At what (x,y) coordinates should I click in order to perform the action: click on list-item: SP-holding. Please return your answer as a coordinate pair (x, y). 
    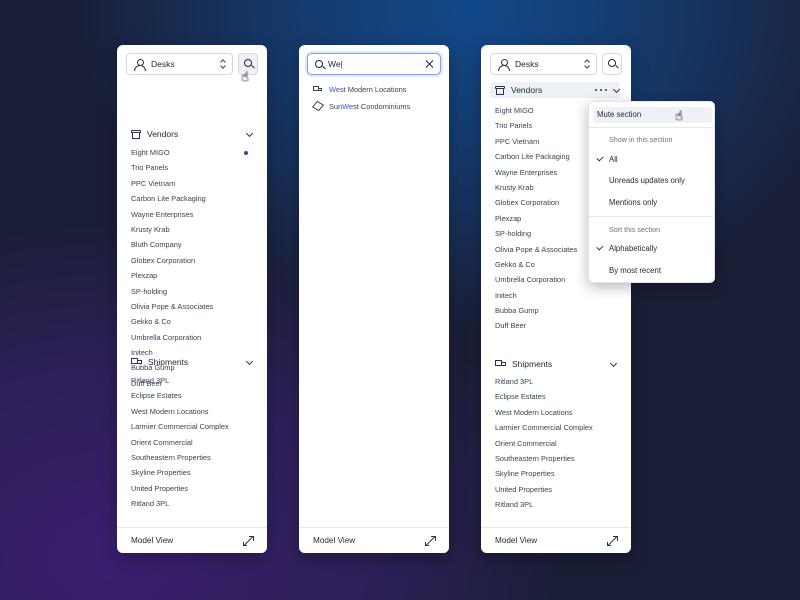
    Looking at the image, I should click on (193, 291).